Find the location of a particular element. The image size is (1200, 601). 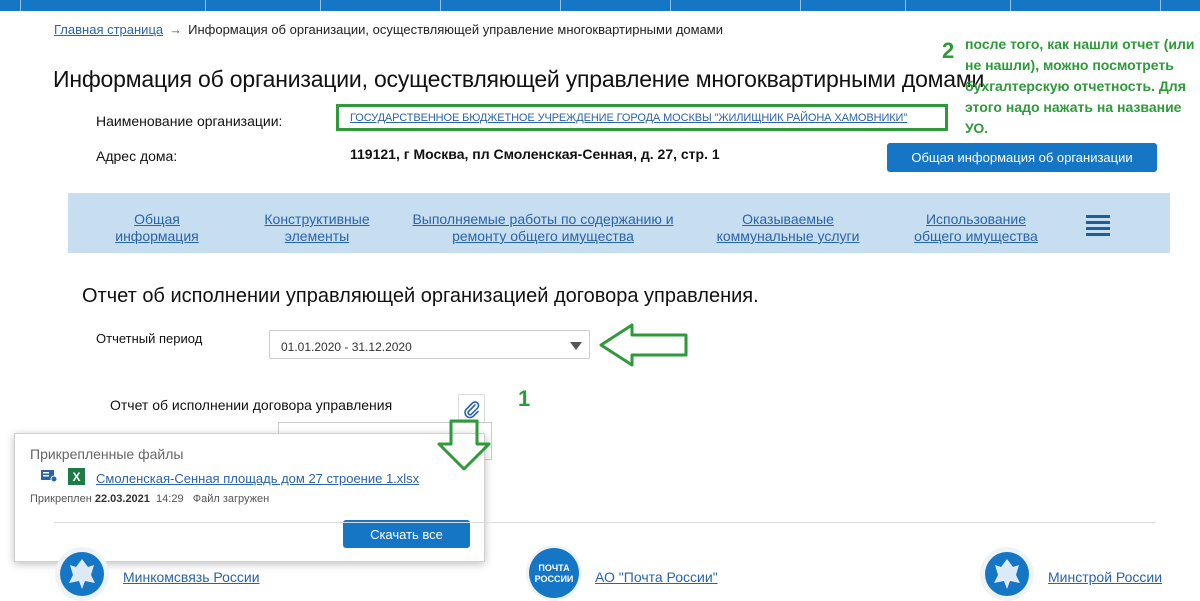

menu-icon is located at coordinates (1098, 227).